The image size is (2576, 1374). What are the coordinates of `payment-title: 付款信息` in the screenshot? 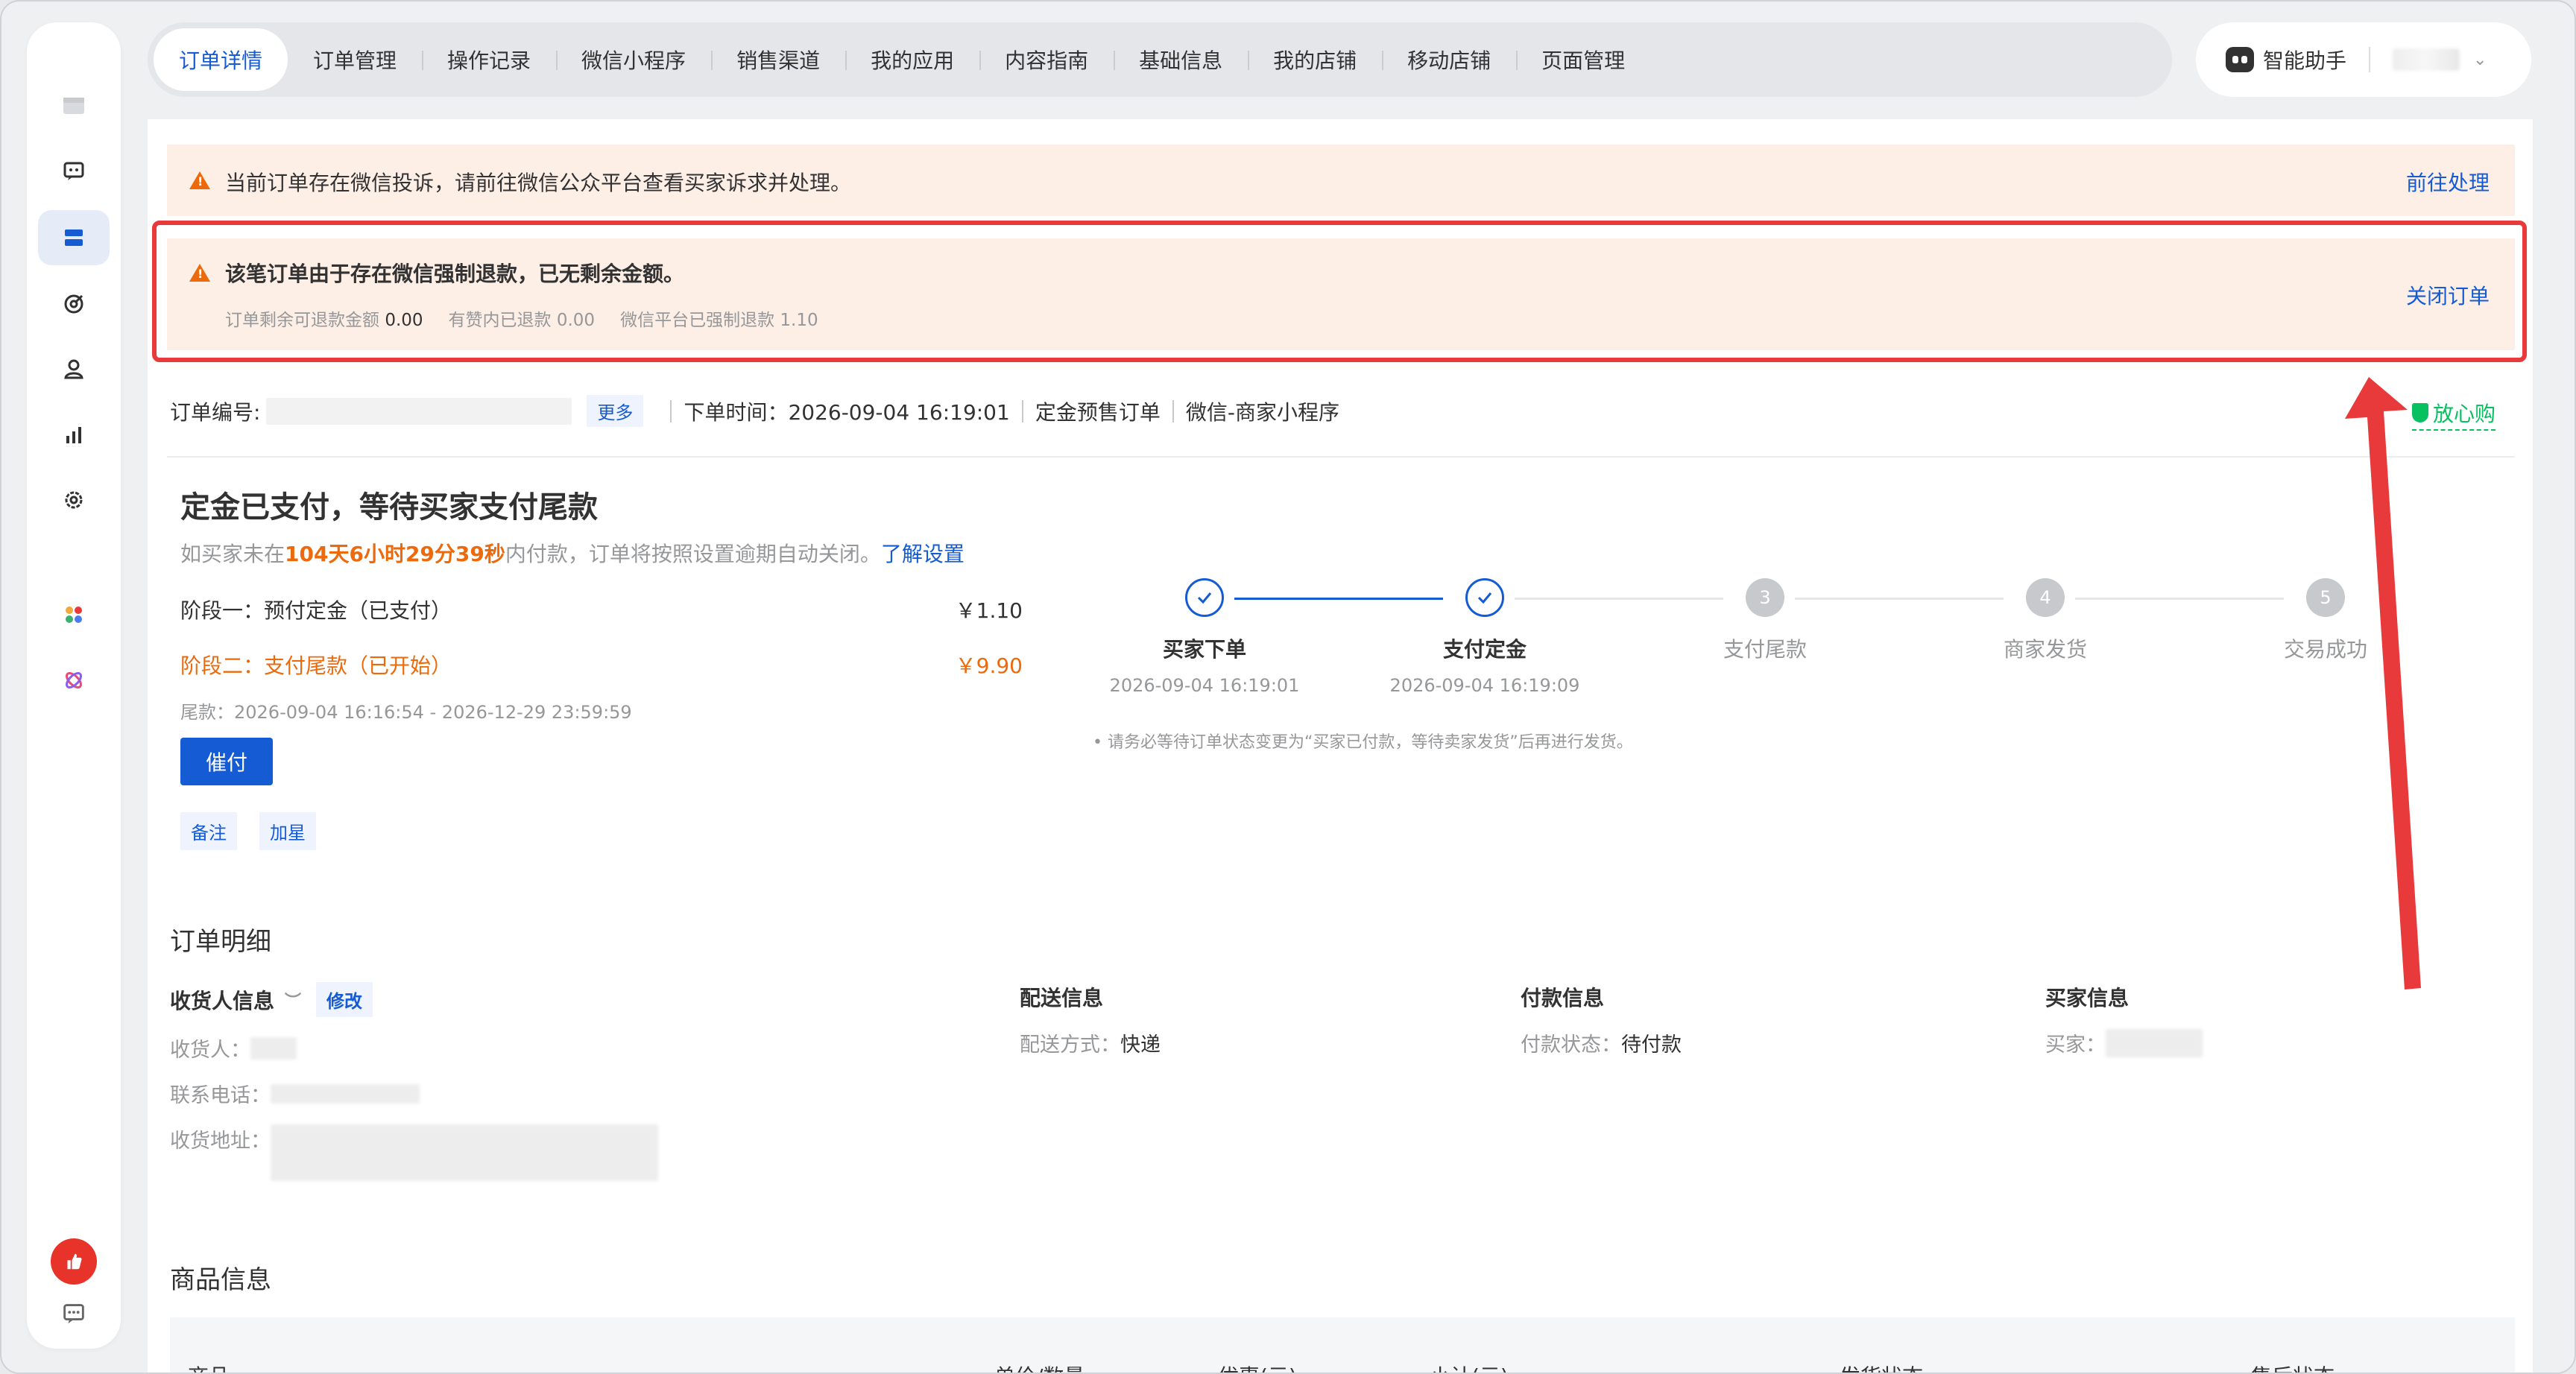 It's located at (1563, 998).